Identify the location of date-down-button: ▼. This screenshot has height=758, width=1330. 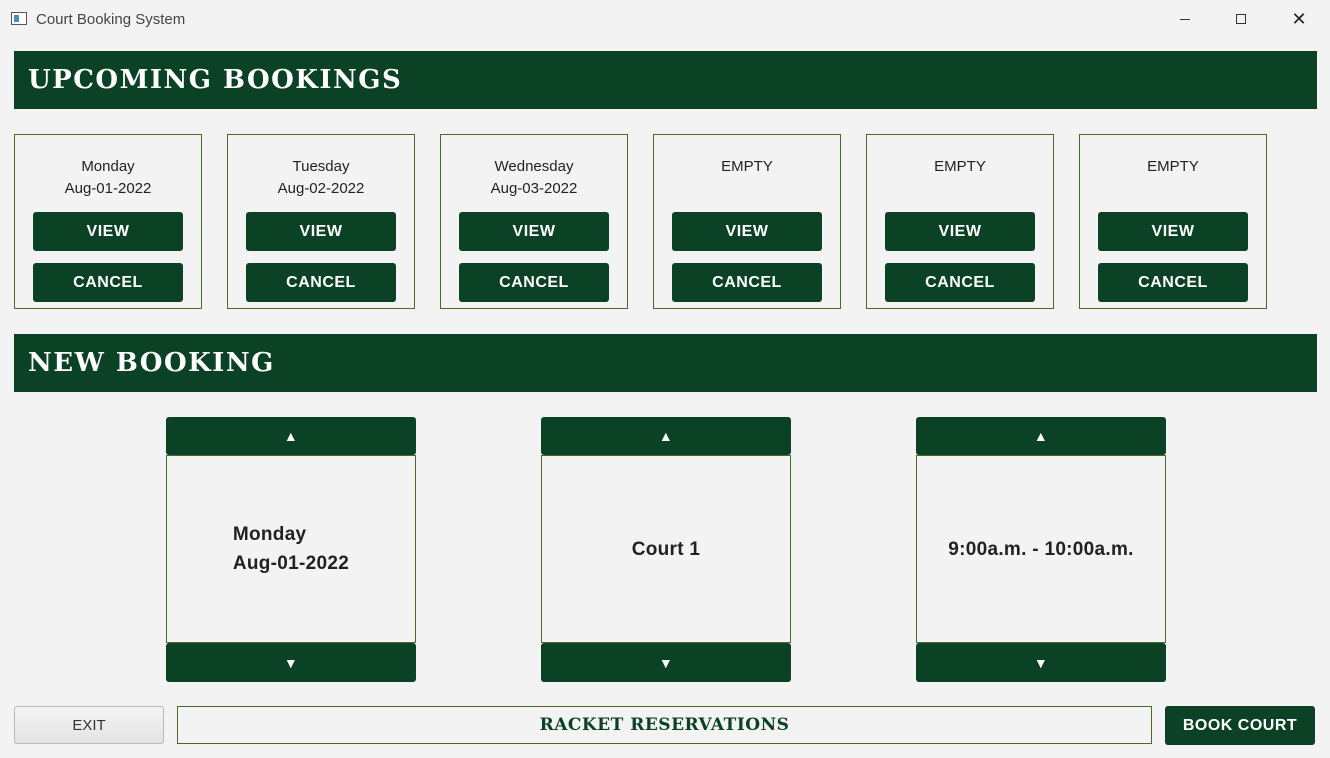
(291, 662).